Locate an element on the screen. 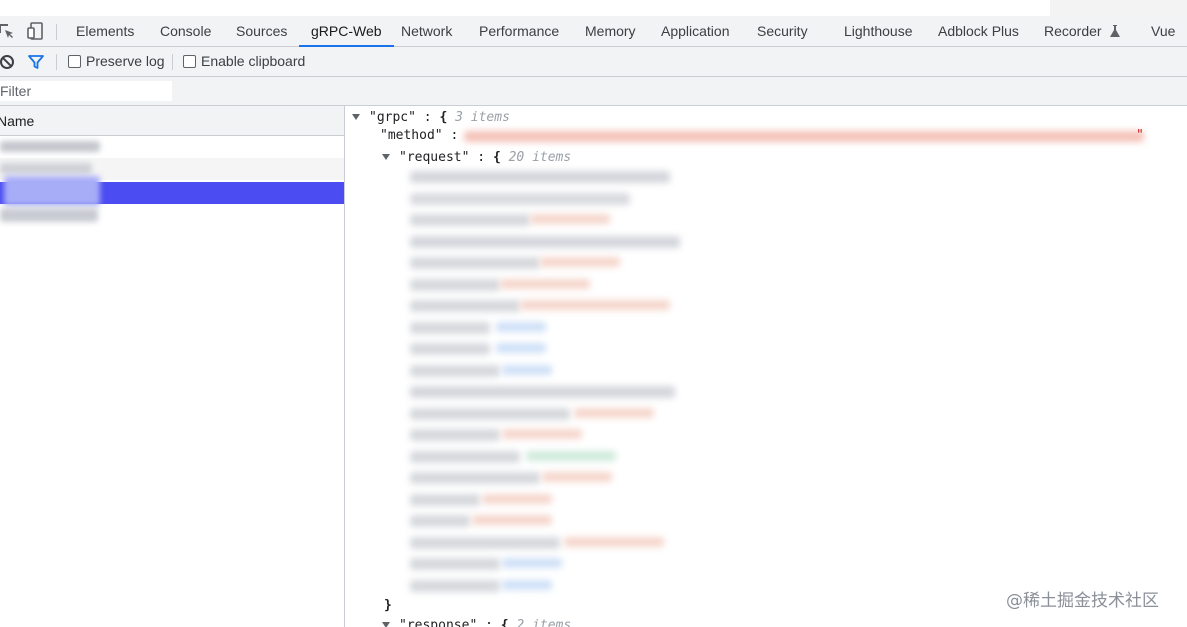 The width and height of the screenshot is (1187, 627). tab-performance: Performance is located at coordinates (519, 31).